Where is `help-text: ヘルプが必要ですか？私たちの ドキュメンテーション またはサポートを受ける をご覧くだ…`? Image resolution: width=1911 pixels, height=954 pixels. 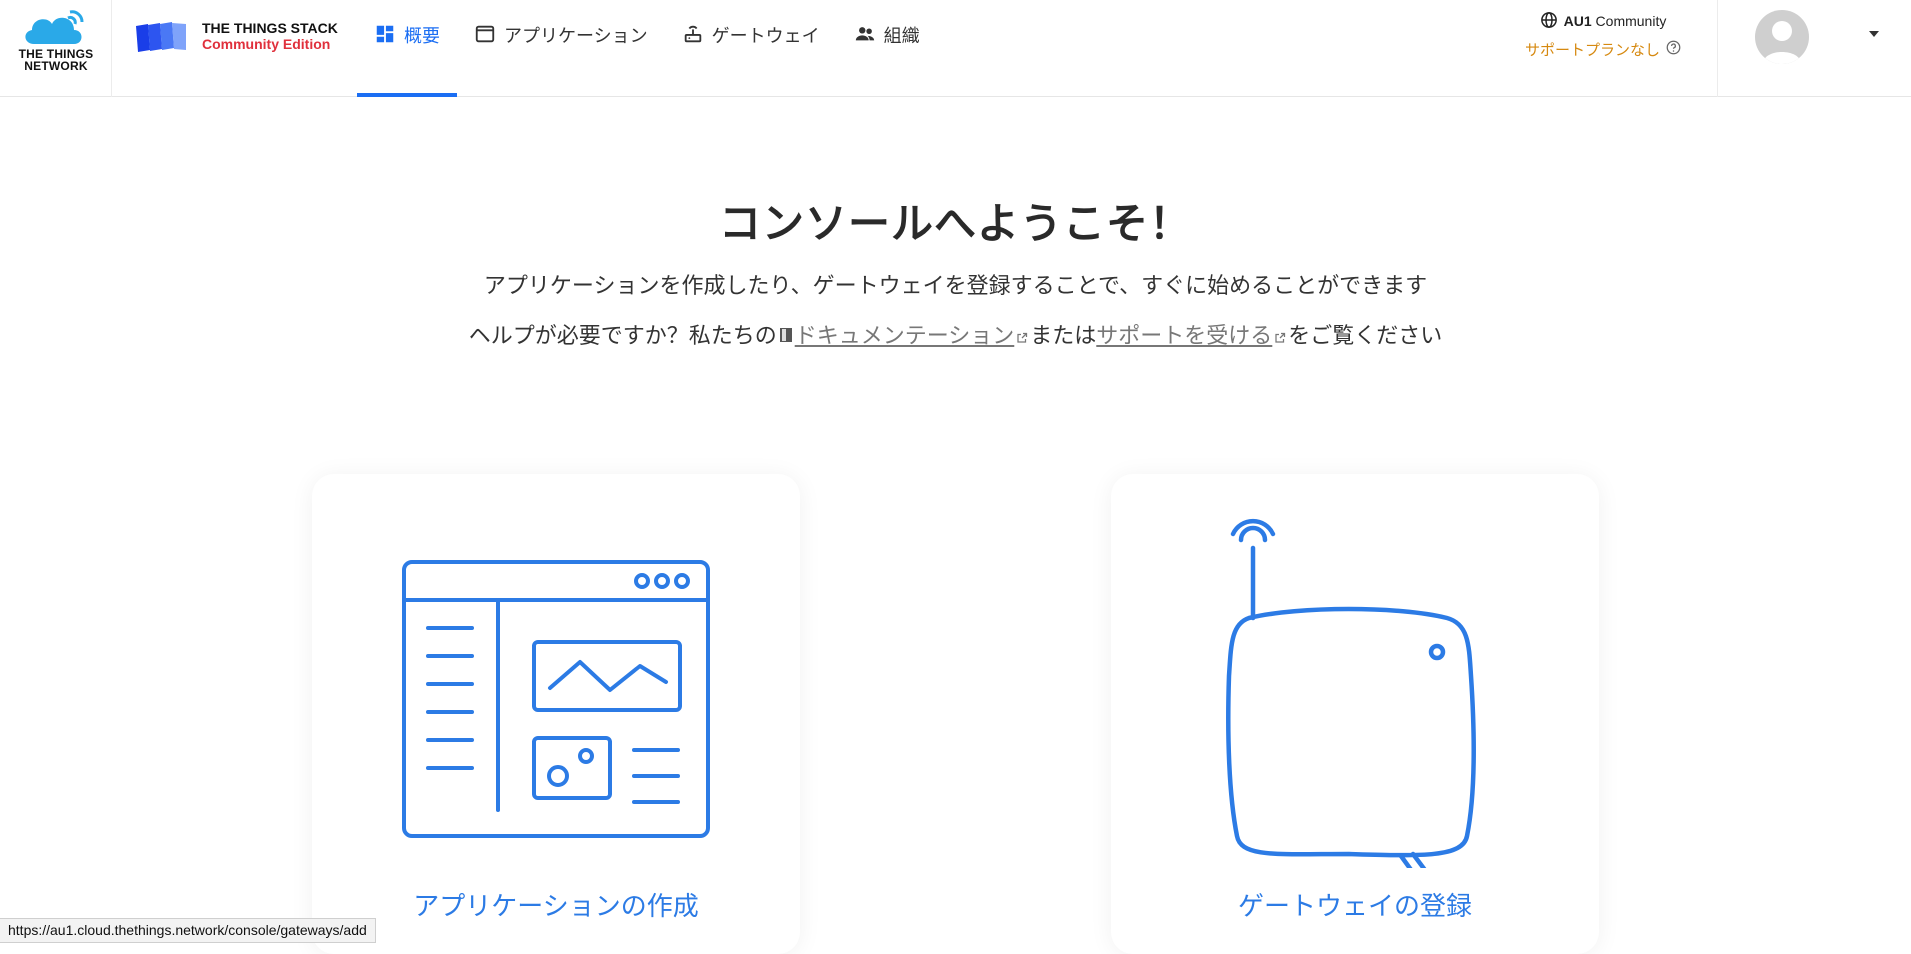
help-text: ヘルプが必要ですか？私たちの ドキュメンテーション またはサポートを受ける をご覧くだ… is located at coordinates (955, 334).